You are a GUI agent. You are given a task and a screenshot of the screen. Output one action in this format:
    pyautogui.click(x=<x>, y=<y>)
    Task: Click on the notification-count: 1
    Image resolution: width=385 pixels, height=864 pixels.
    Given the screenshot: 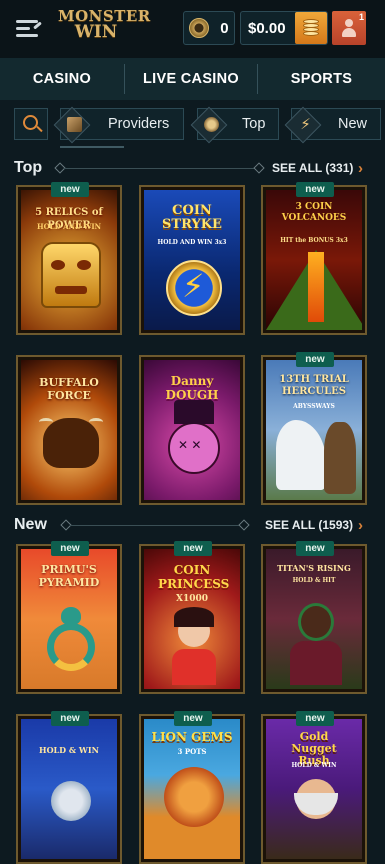 What is the action you would take?
    pyautogui.click(x=361, y=17)
    